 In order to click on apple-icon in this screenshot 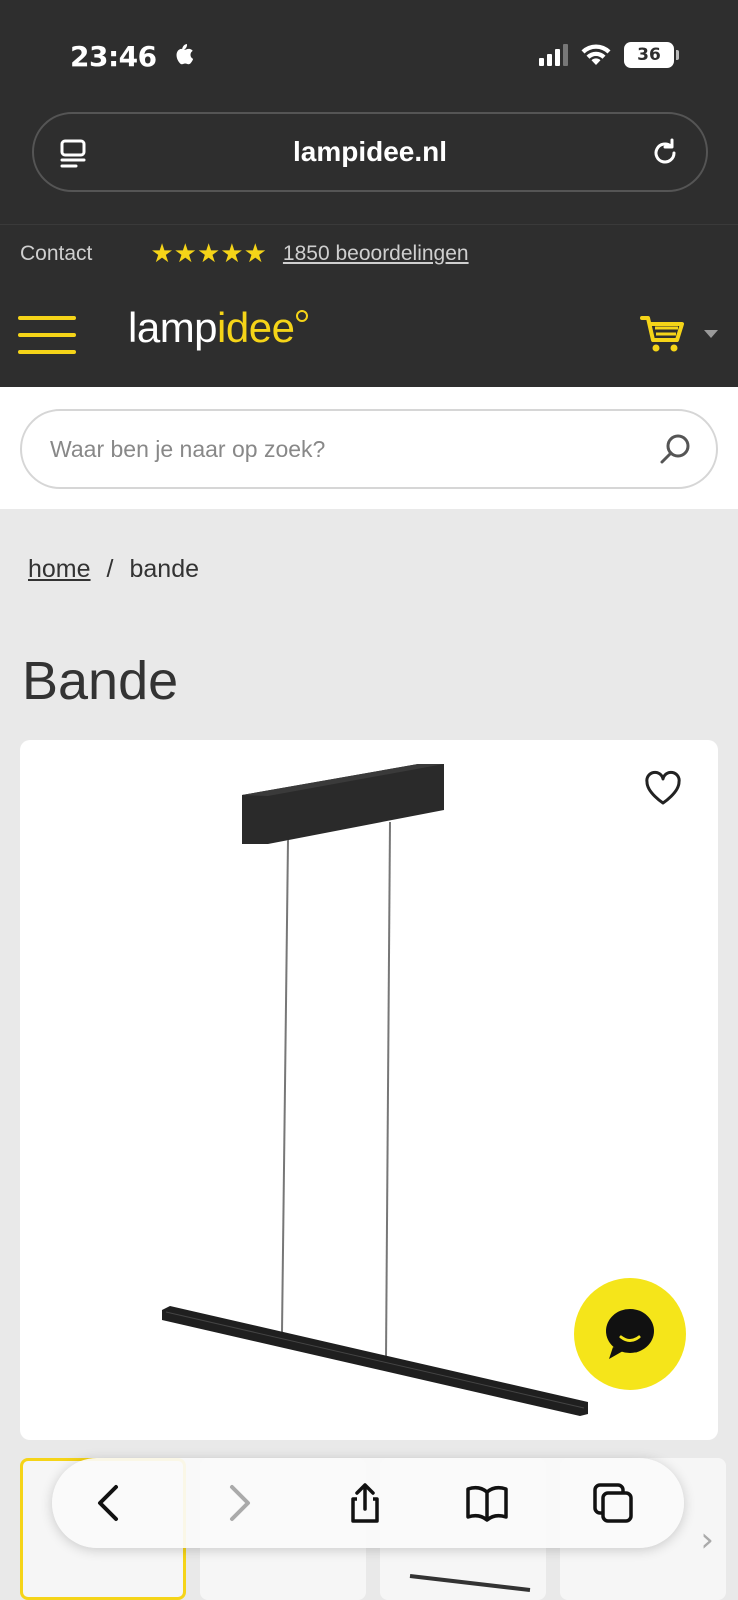, I will do `click(183, 56)`.